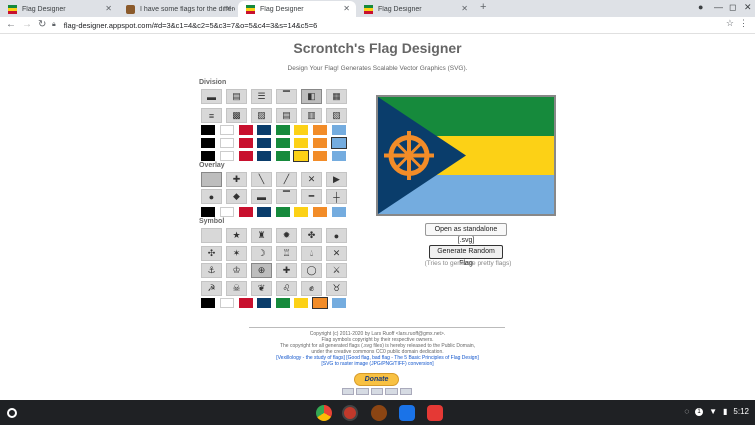 This screenshot has height=425, width=755. I want to click on back-icon: ←, so click(11, 24).